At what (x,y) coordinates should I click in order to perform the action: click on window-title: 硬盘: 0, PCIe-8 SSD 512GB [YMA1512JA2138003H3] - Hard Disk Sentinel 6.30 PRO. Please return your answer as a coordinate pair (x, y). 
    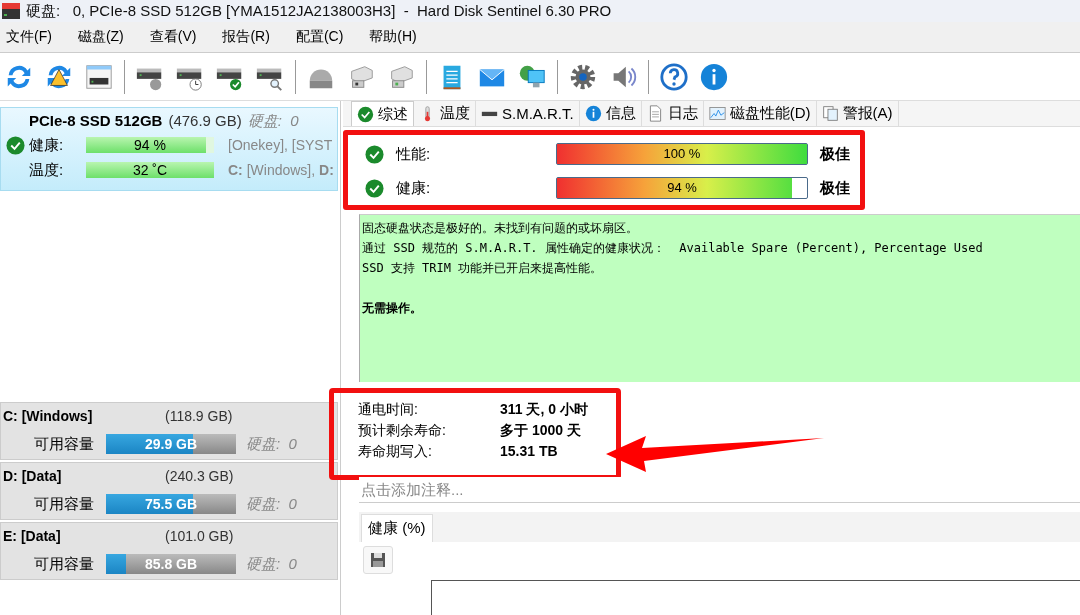
    Looking at the image, I should click on (319, 11).